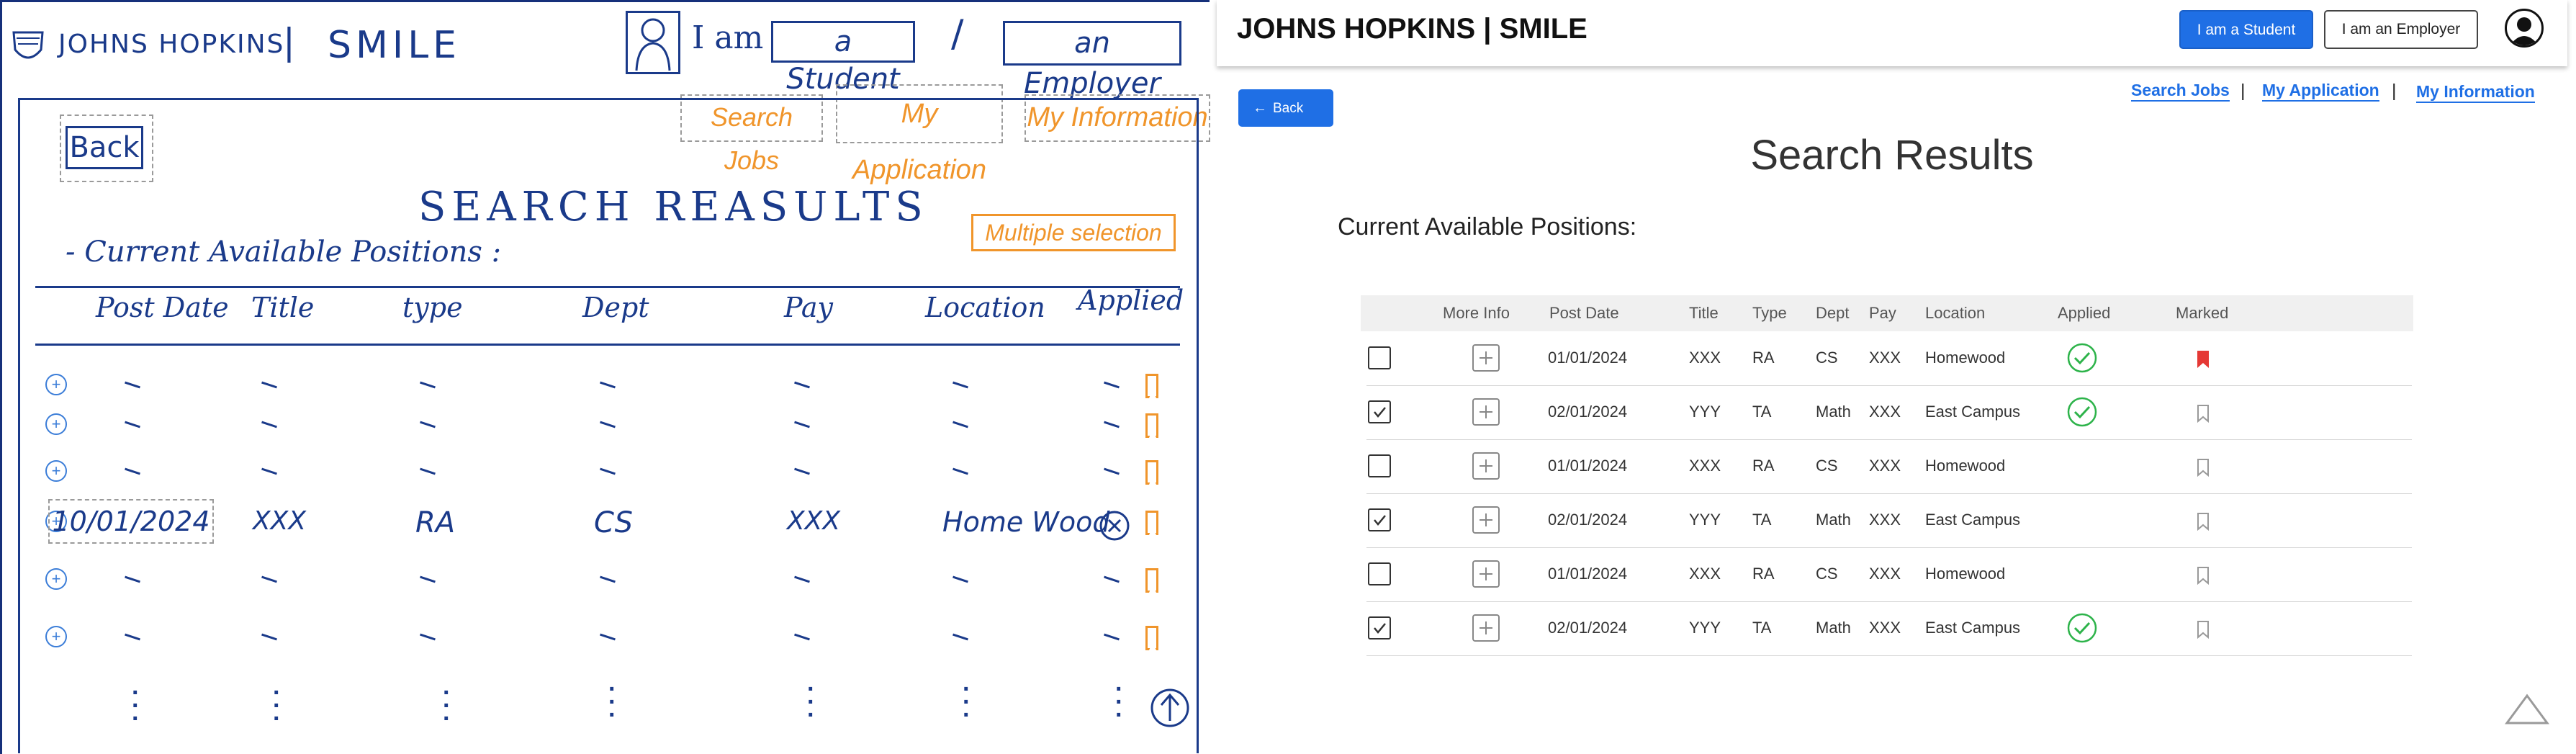 The height and width of the screenshot is (754, 2576). Describe the element at coordinates (284, 252) in the screenshot. I see `sketch-subtitle: - Current Available Positions :` at that location.